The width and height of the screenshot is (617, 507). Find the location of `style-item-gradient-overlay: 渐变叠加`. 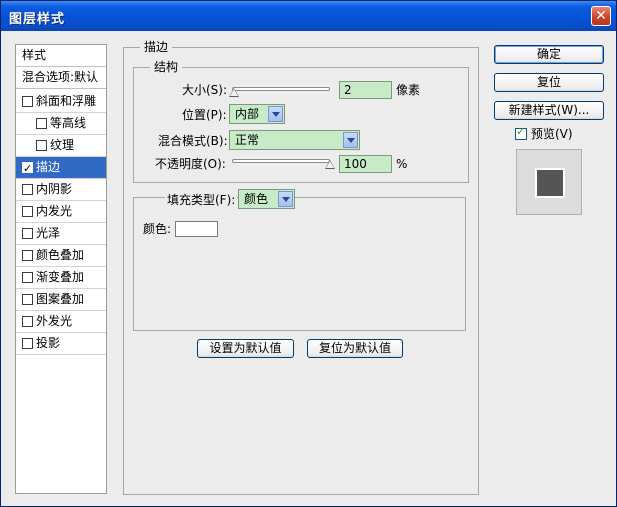

style-item-gradient-overlay: 渐变叠加 is located at coordinates (61, 277).